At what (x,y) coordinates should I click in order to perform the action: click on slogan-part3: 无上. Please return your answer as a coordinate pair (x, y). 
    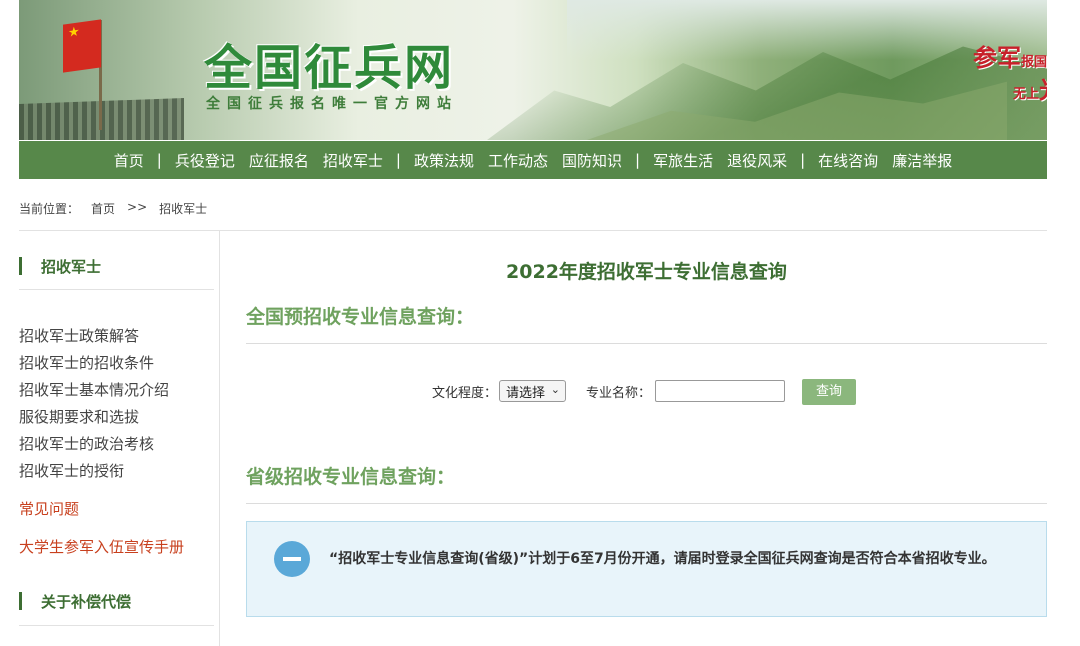
    Looking at the image, I should click on (1026, 94).